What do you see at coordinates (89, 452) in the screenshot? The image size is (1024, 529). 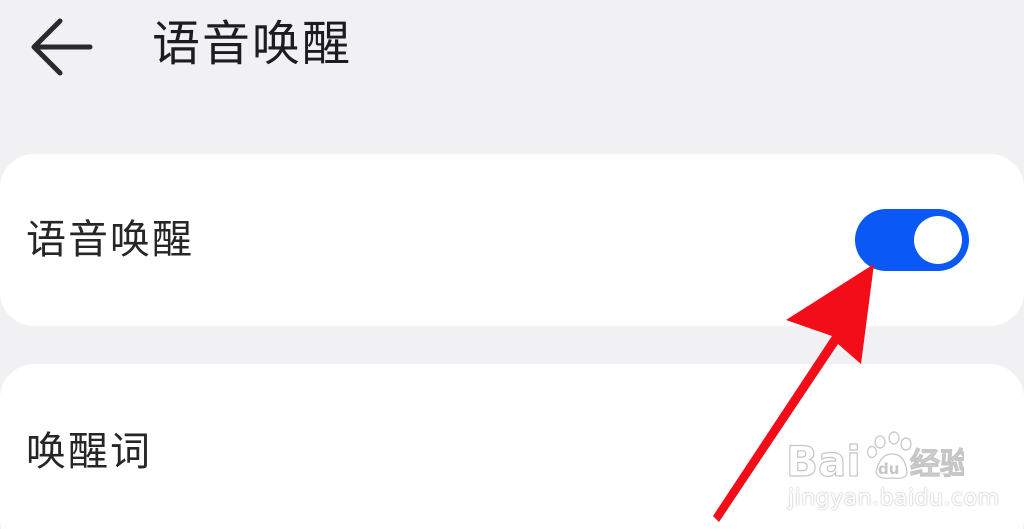 I see `wake-word-label: 唤醒词` at bounding box center [89, 452].